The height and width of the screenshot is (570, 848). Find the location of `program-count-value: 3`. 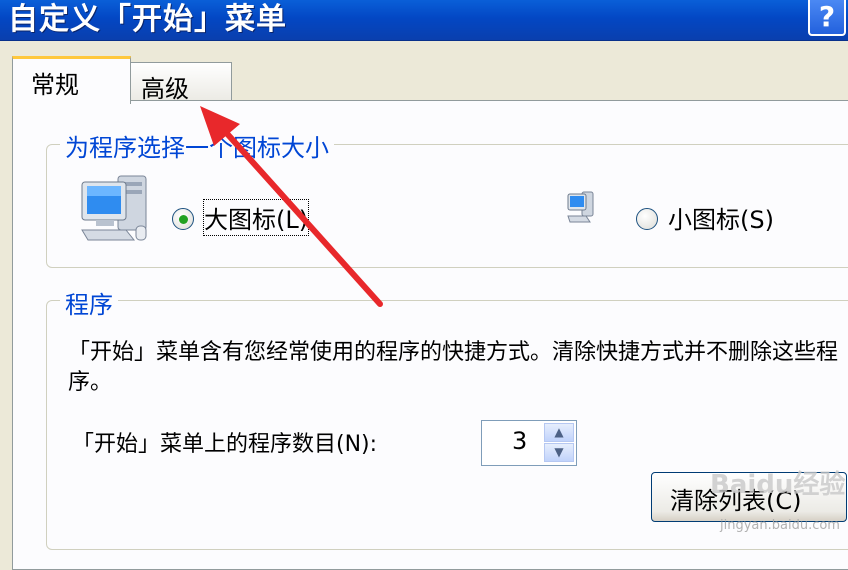

program-count-value: 3 is located at coordinates (519, 441).